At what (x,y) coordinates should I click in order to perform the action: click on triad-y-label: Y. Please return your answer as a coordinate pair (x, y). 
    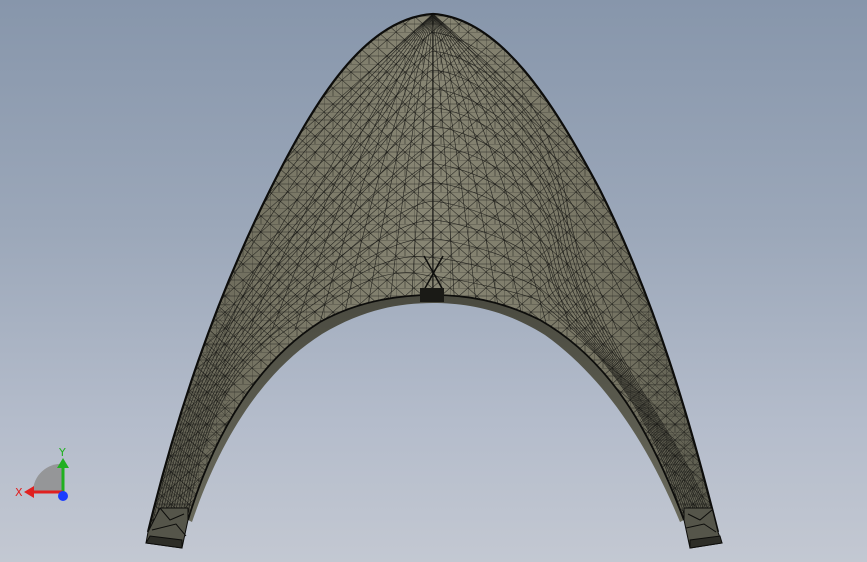
    Looking at the image, I should click on (62, 452).